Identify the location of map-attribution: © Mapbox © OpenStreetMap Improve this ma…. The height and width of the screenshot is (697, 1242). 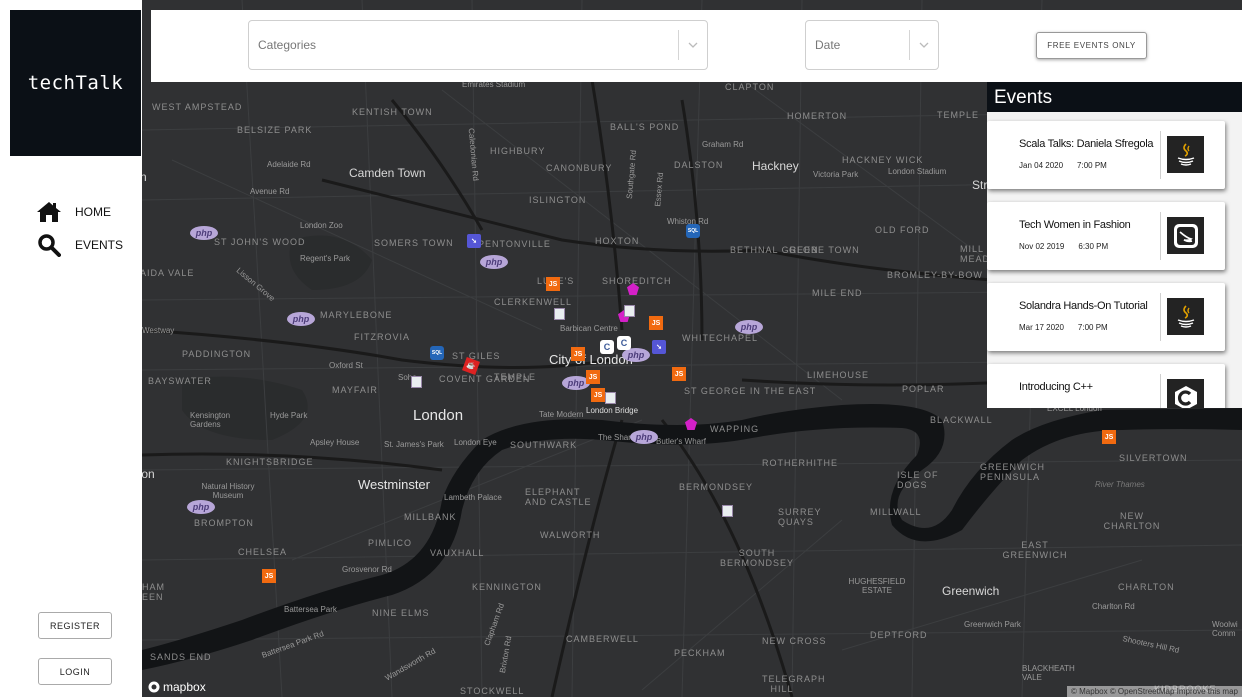
(1154, 691).